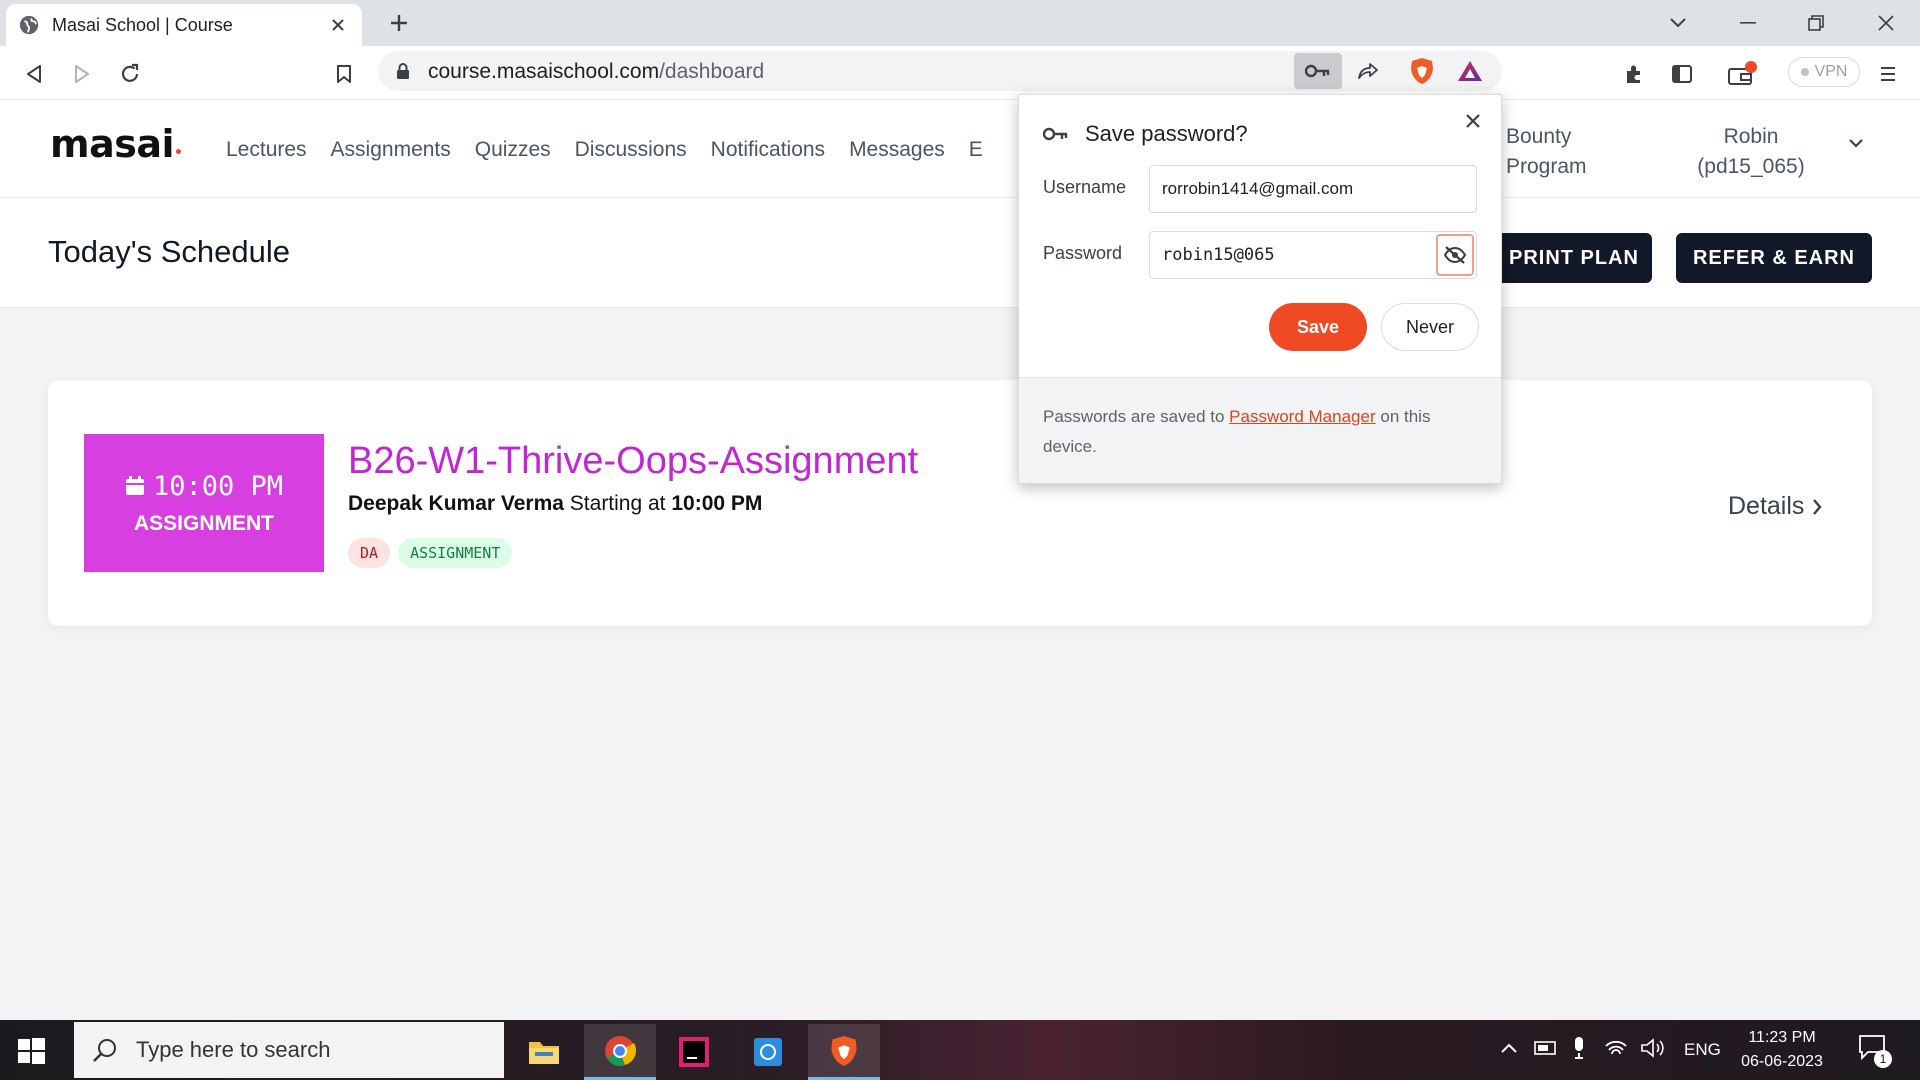 This screenshot has height=1080, width=1920. I want to click on battery-icon, so click(1546, 1048).